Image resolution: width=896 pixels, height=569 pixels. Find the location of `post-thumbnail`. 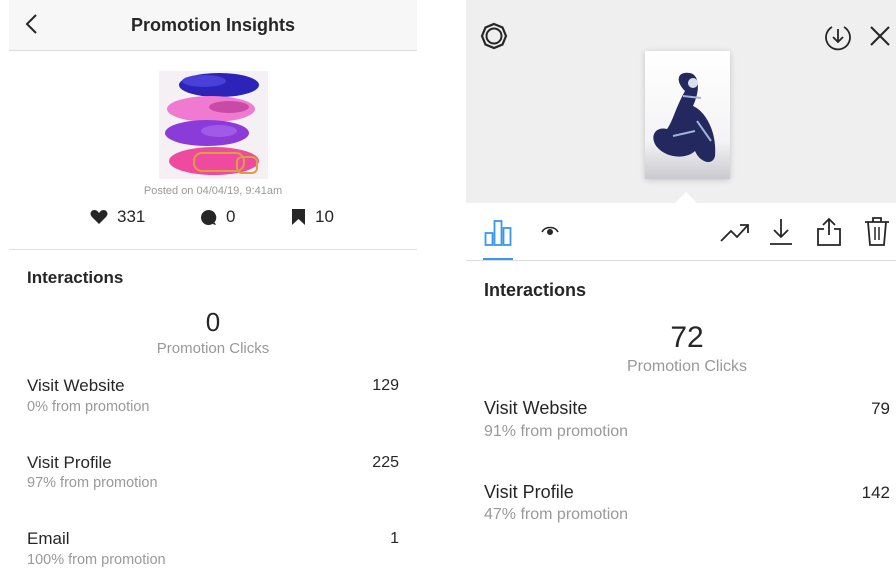

post-thumbnail is located at coordinates (213, 125).